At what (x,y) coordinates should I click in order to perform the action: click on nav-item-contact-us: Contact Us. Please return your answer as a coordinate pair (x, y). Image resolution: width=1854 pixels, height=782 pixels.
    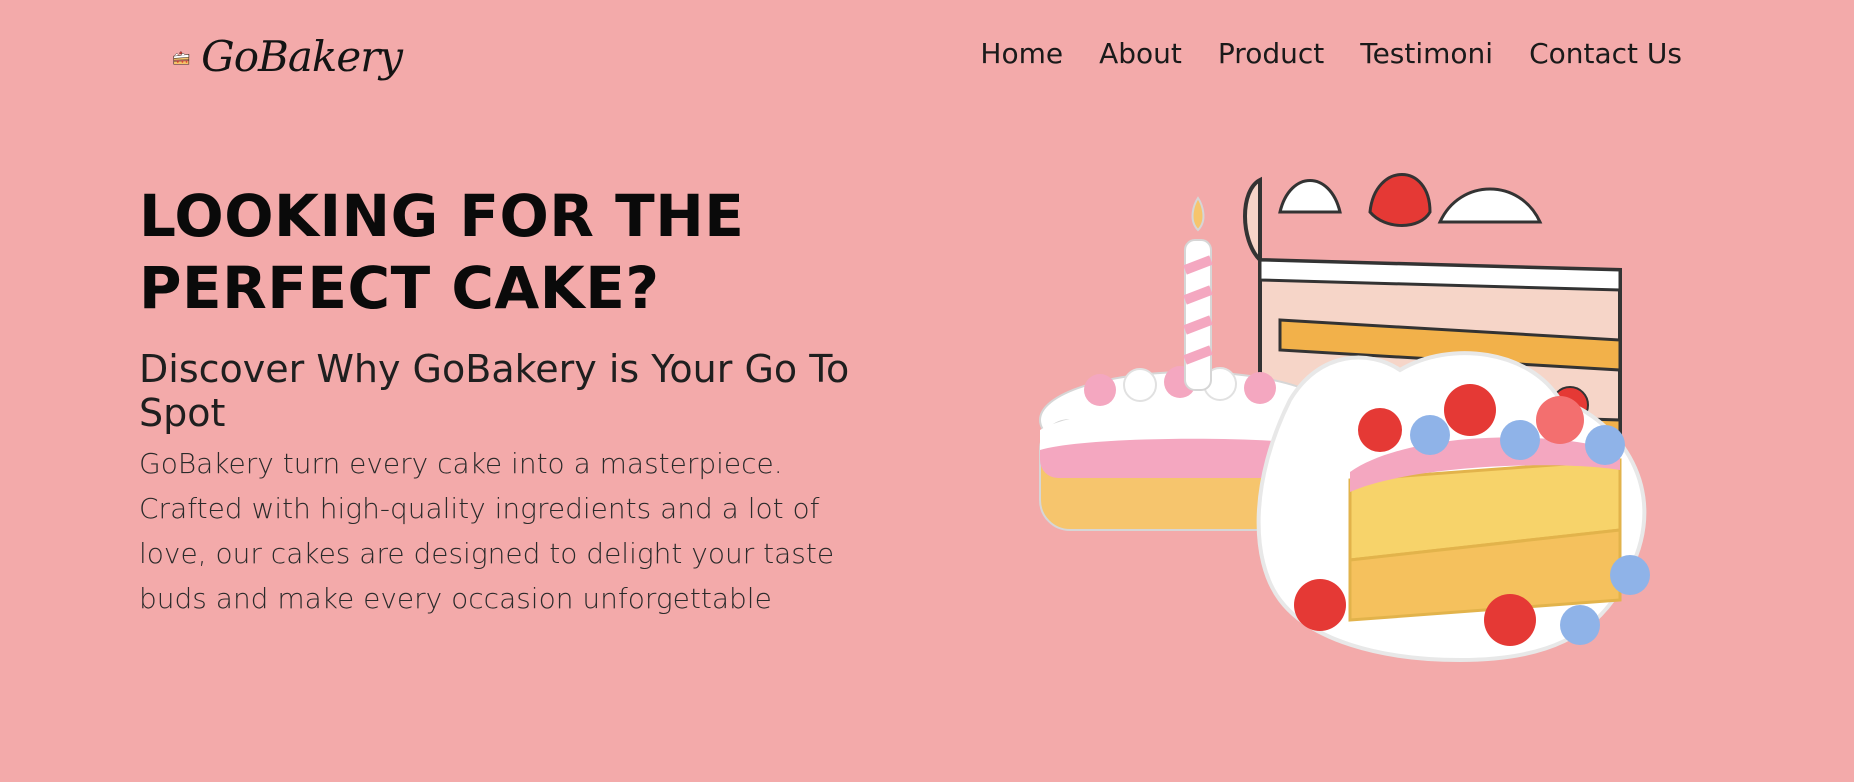
    Looking at the image, I should click on (1605, 54).